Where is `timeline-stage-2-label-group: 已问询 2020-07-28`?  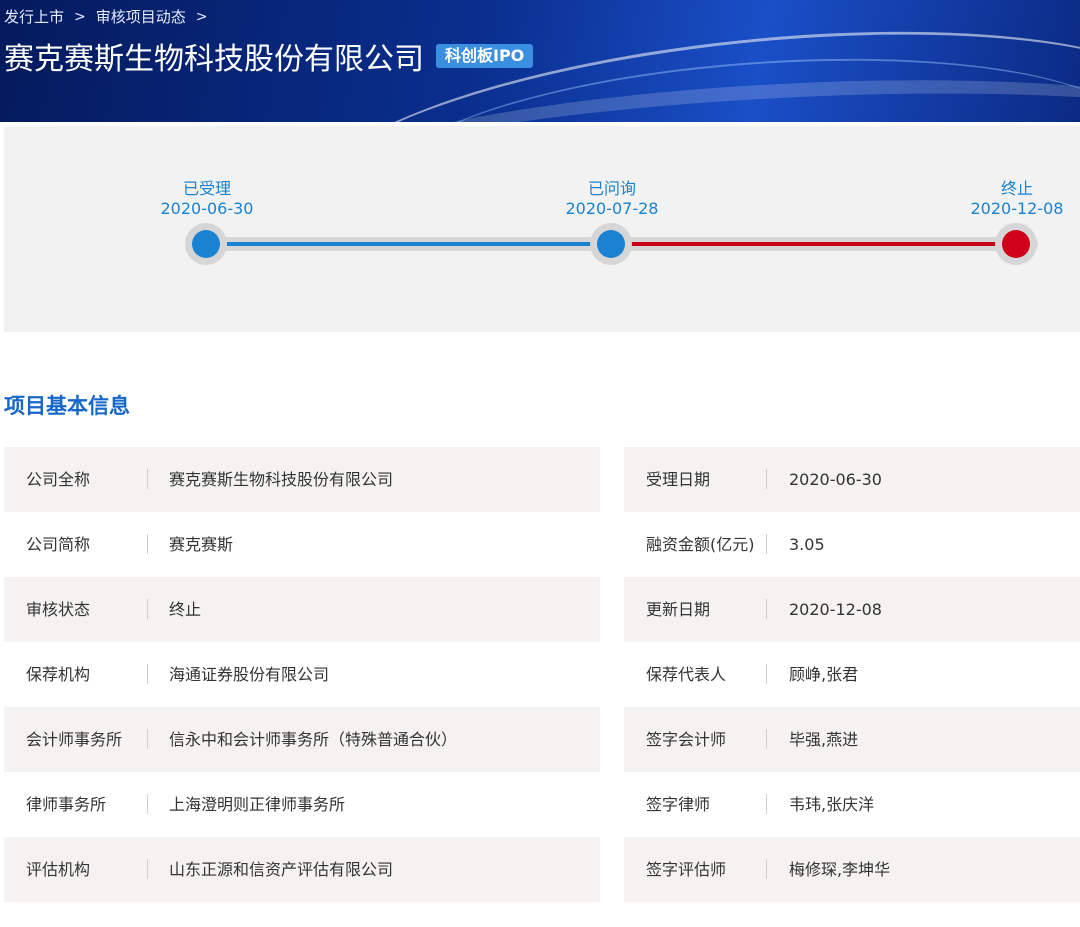 timeline-stage-2-label-group: 已问询 2020-07-28 is located at coordinates (612, 199).